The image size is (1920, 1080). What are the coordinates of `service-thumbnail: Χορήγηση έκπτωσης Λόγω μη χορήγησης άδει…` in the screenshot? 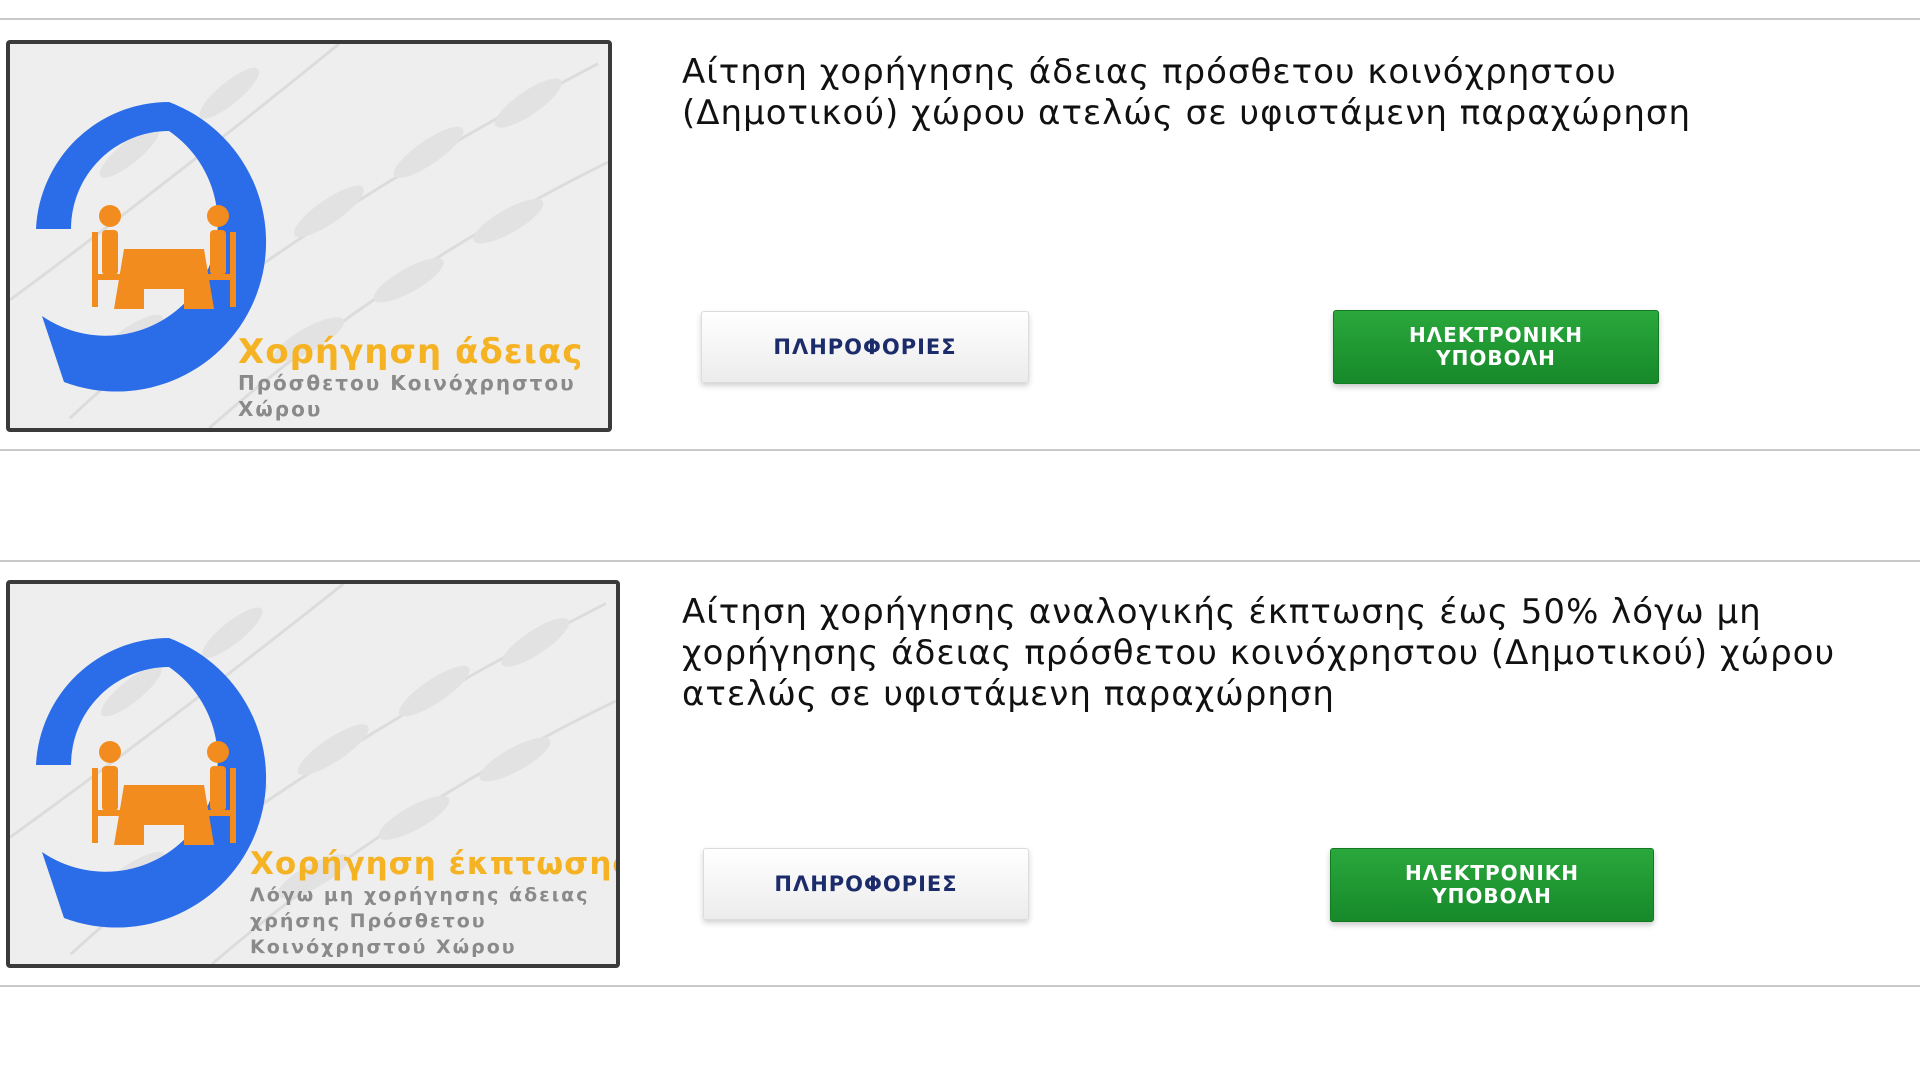 It's located at (313, 774).